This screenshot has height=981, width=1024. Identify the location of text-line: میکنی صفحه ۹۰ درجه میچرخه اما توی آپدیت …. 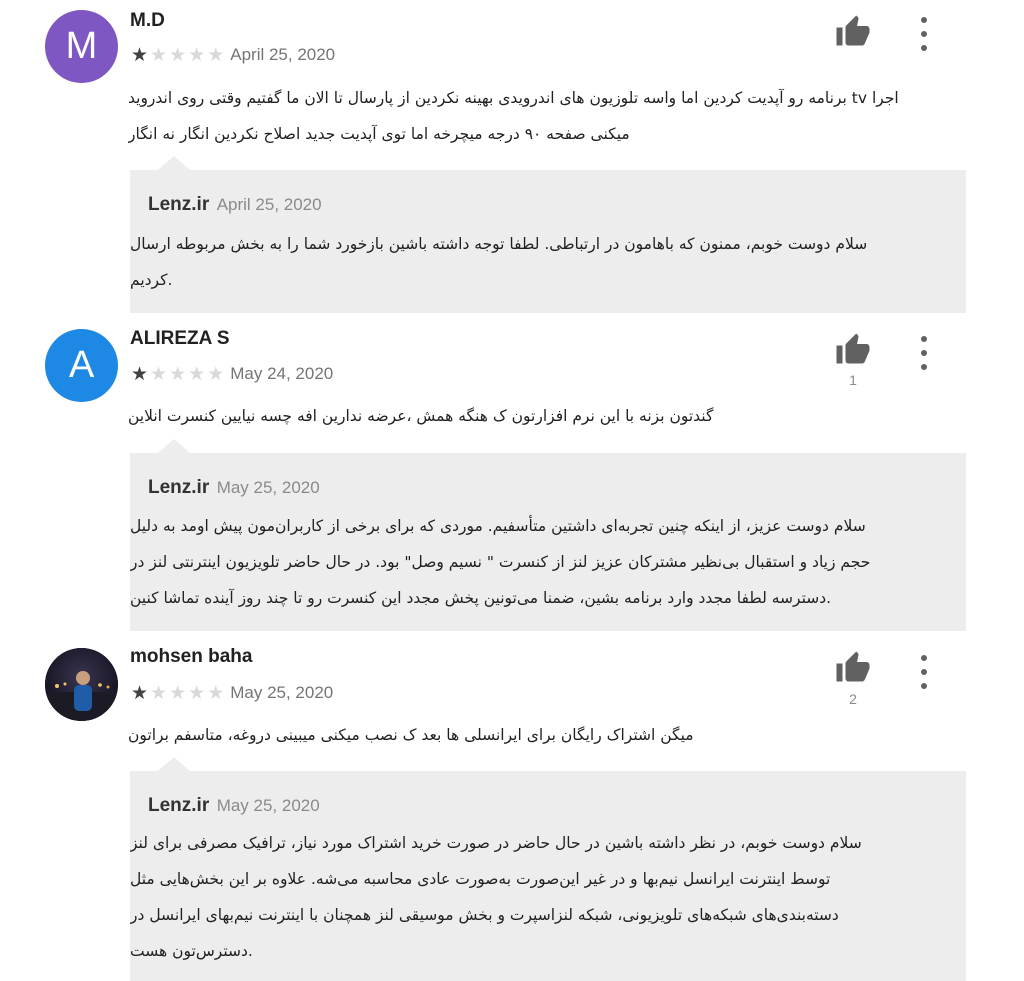
(379, 134).